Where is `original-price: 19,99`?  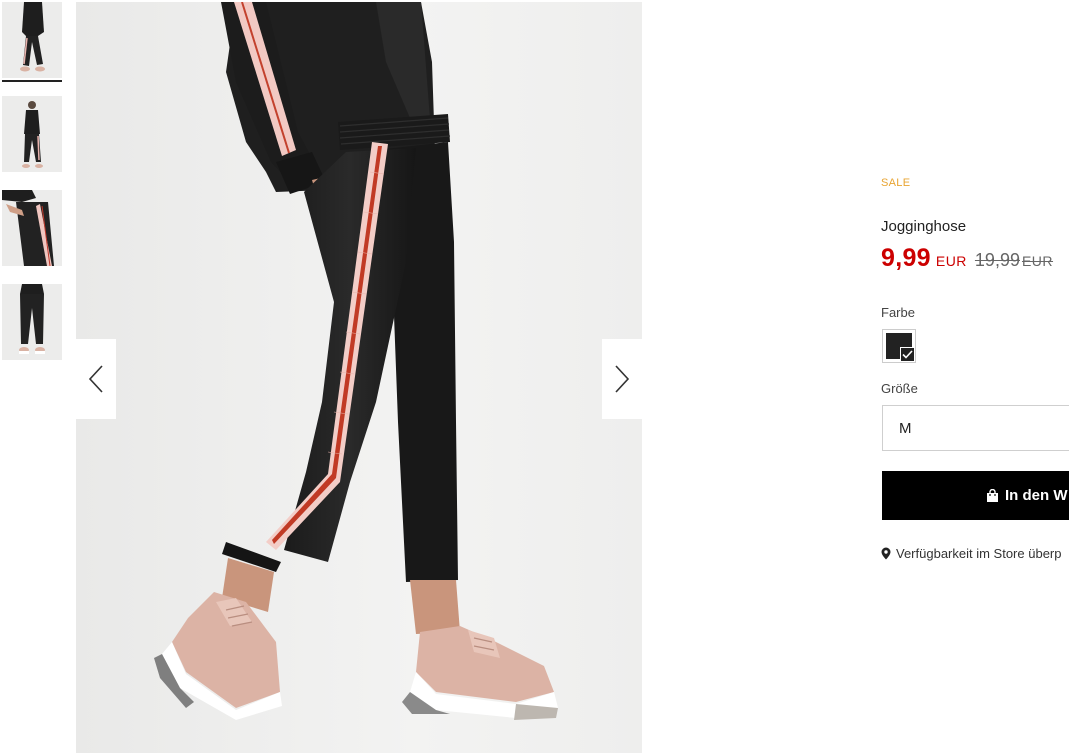
original-price: 19,99 is located at coordinates (997, 260).